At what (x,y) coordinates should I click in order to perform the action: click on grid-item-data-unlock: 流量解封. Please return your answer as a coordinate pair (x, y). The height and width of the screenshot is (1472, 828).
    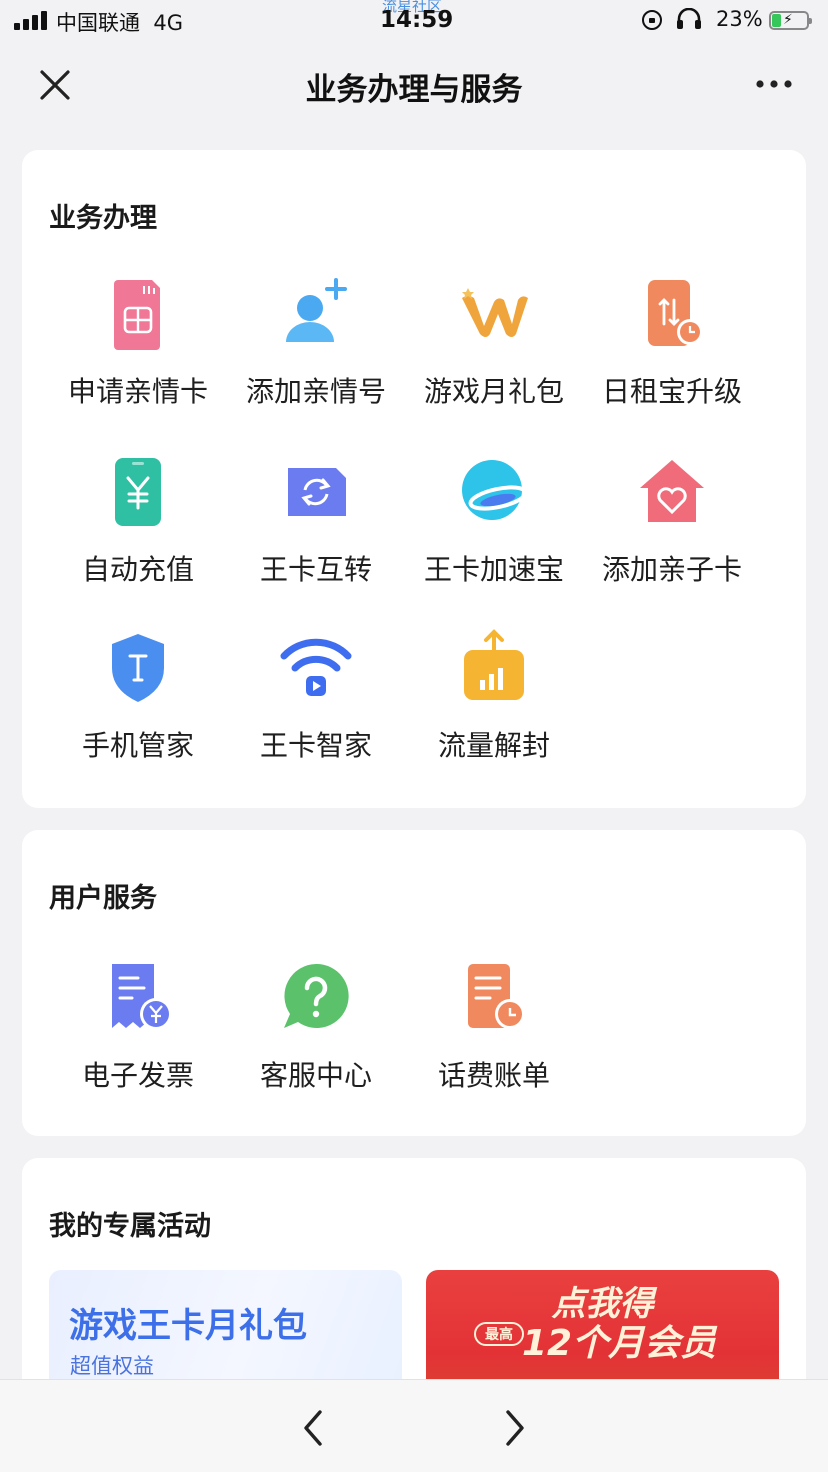
    Looking at the image, I should click on (494, 703).